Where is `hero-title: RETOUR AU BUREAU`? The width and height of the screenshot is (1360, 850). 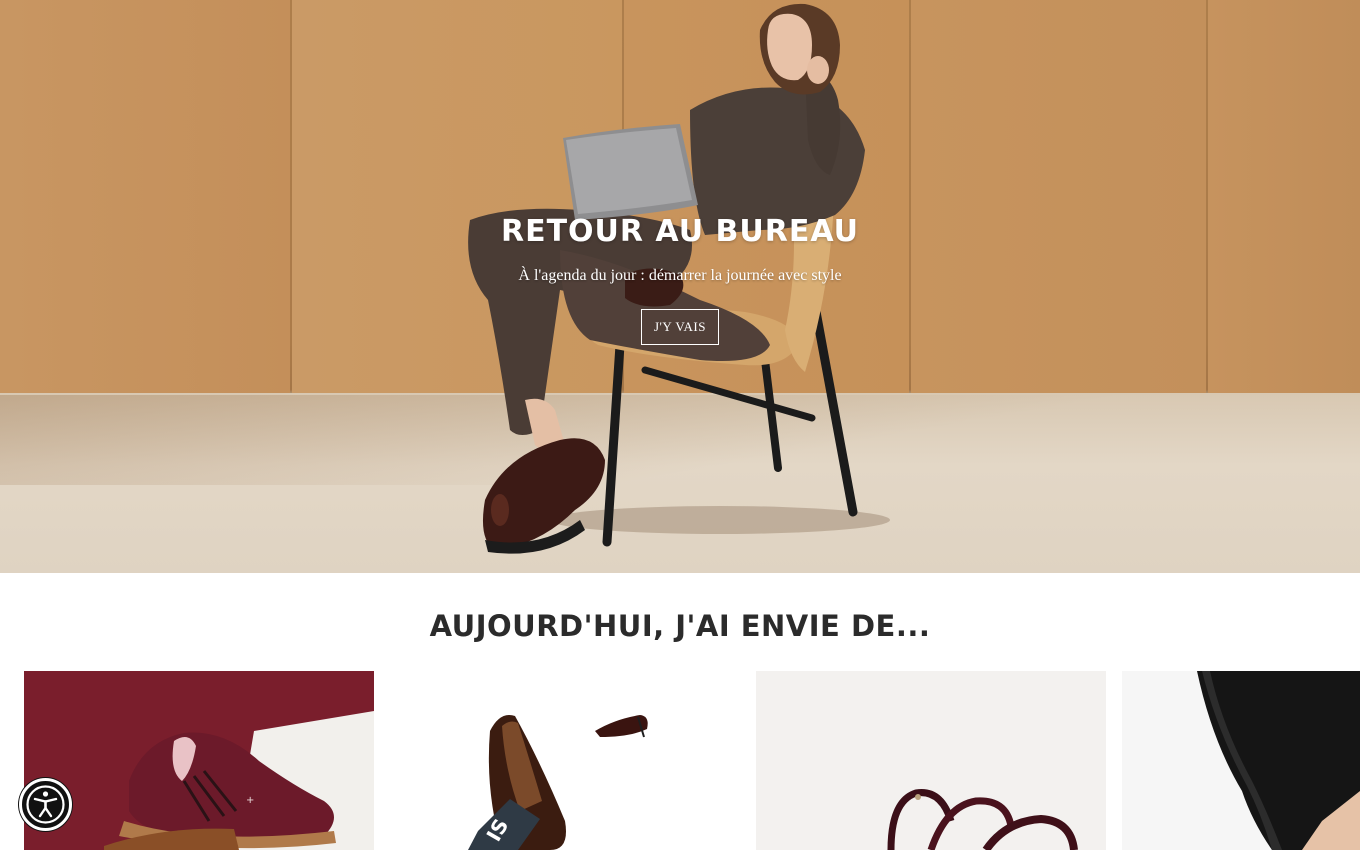
hero-title: RETOUR AU BUREAU is located at coordinates (680, 231).